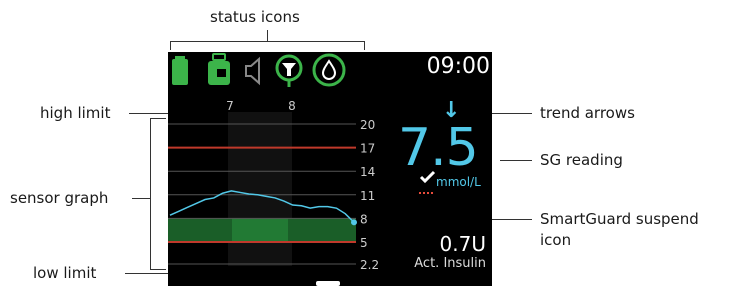 This screenshot has width=731, height=290. What do you see at coordinates (556, 240) in the screenshot?
I see `smartguard-label-line2: icon` at bounding box center [556, 240].